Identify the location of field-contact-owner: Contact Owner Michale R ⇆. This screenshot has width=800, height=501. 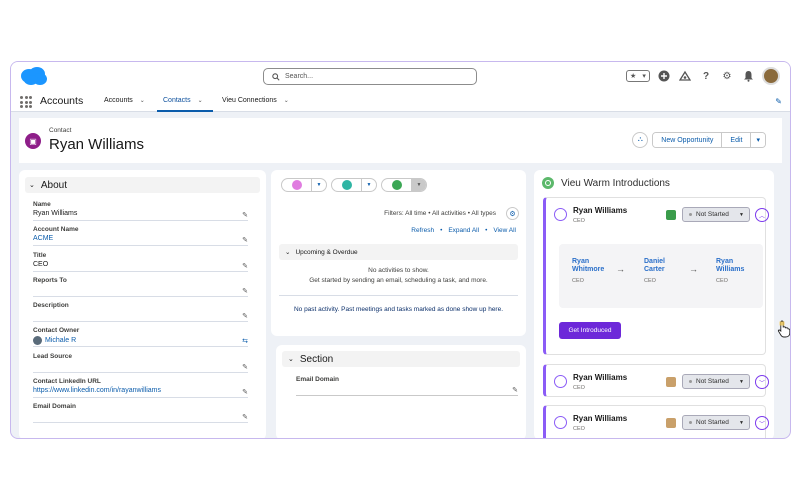
(140, 337).